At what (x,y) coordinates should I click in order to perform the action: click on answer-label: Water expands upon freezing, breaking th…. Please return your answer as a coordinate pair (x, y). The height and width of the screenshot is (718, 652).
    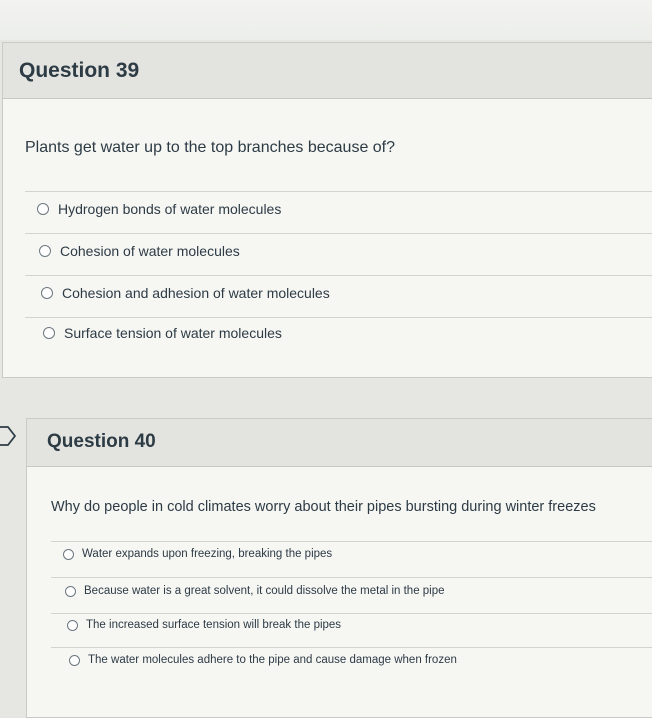
    Looking at the image, I should click on (207, 554).